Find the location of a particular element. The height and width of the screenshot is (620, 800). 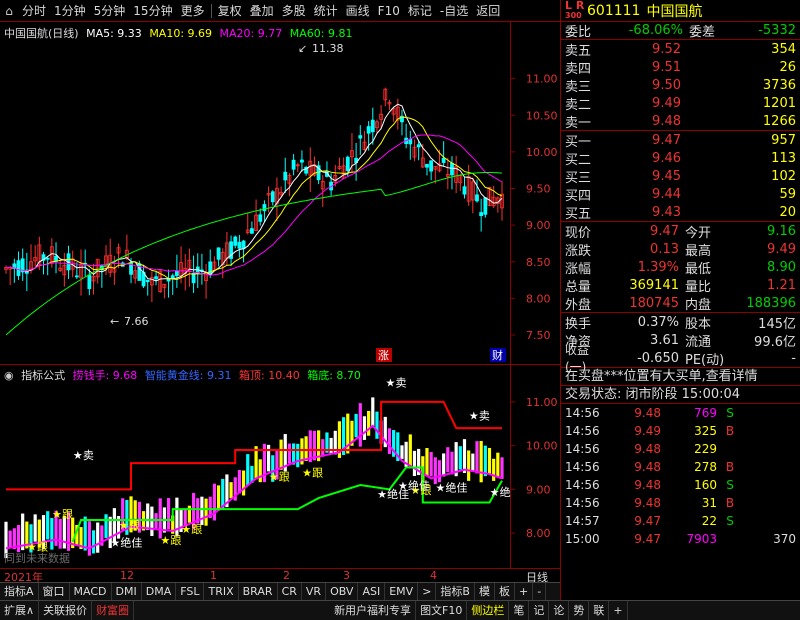

tab-cr: CR is located at coordinates (290, 591).